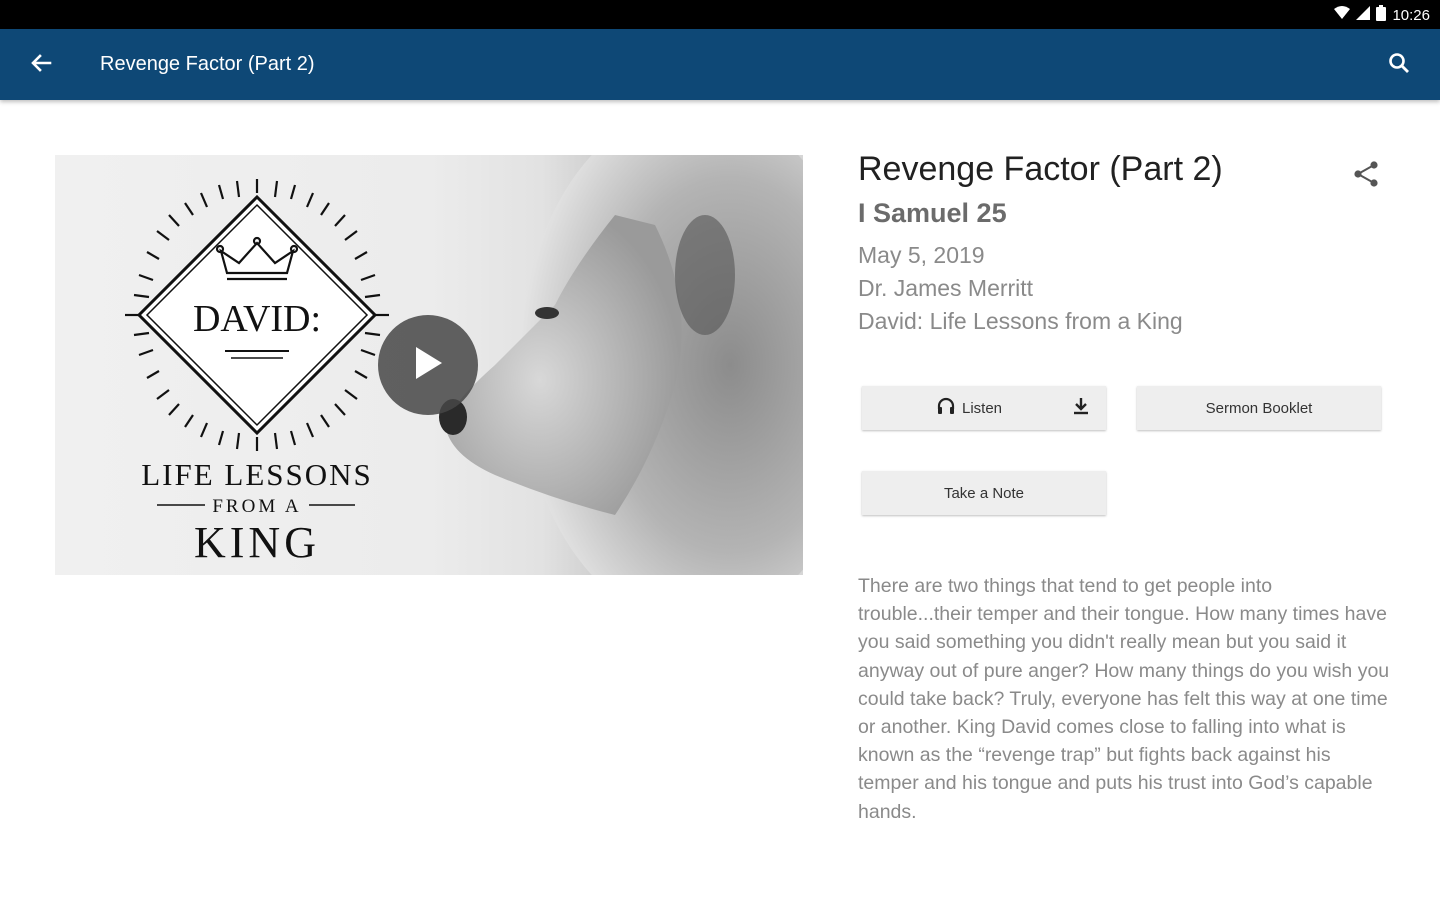  I want to click on take-note-button: Take a Note, so click(984, 493).